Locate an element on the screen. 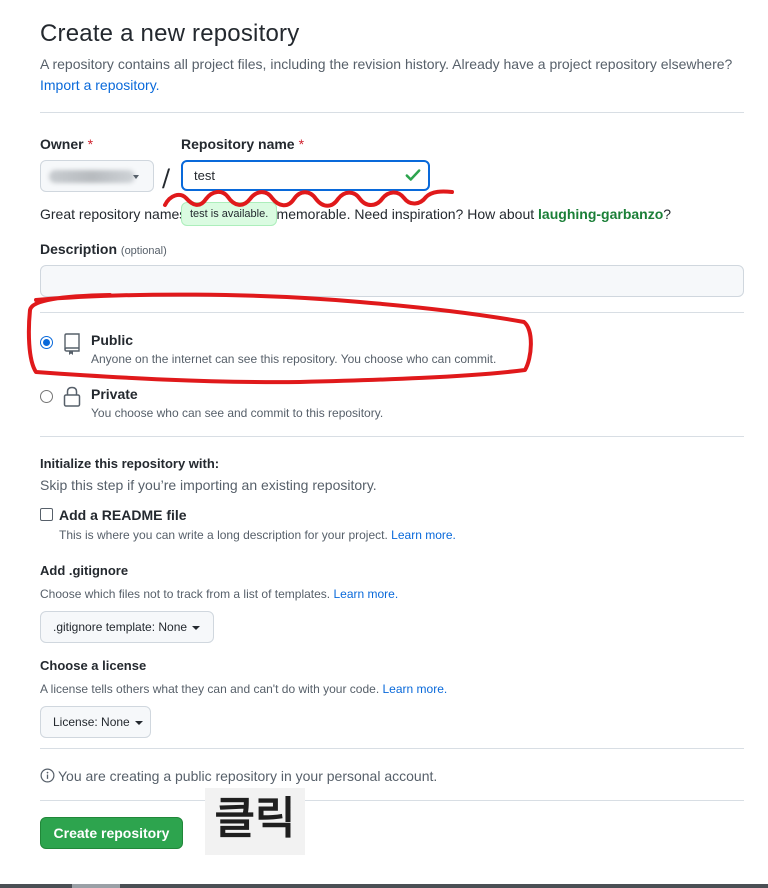 Image resolution: width=768 pixels, height=888 pixels. readme-label: Add a README file is located at coordinates (123, 515).